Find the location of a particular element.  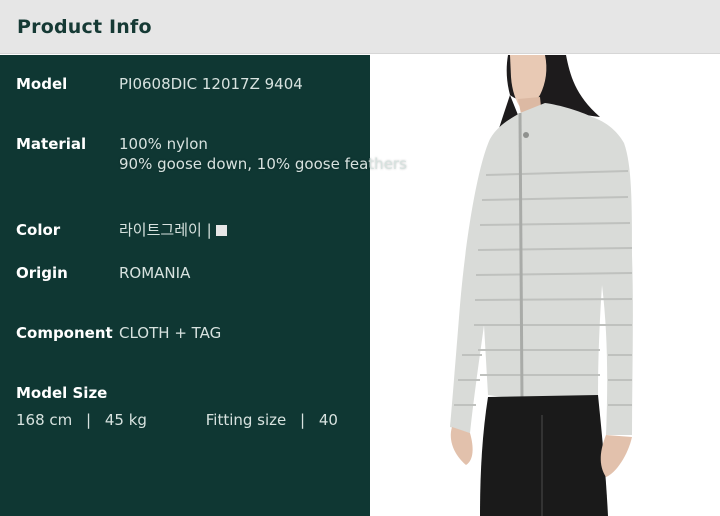

origin-label: Origin is located at coordinates (42, 273).